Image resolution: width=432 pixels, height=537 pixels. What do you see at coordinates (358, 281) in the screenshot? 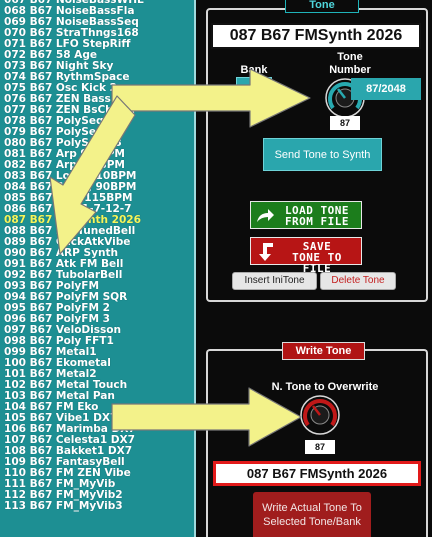
I see `delete-tone-button: Delete Tone` at bounding box center [358, 281].